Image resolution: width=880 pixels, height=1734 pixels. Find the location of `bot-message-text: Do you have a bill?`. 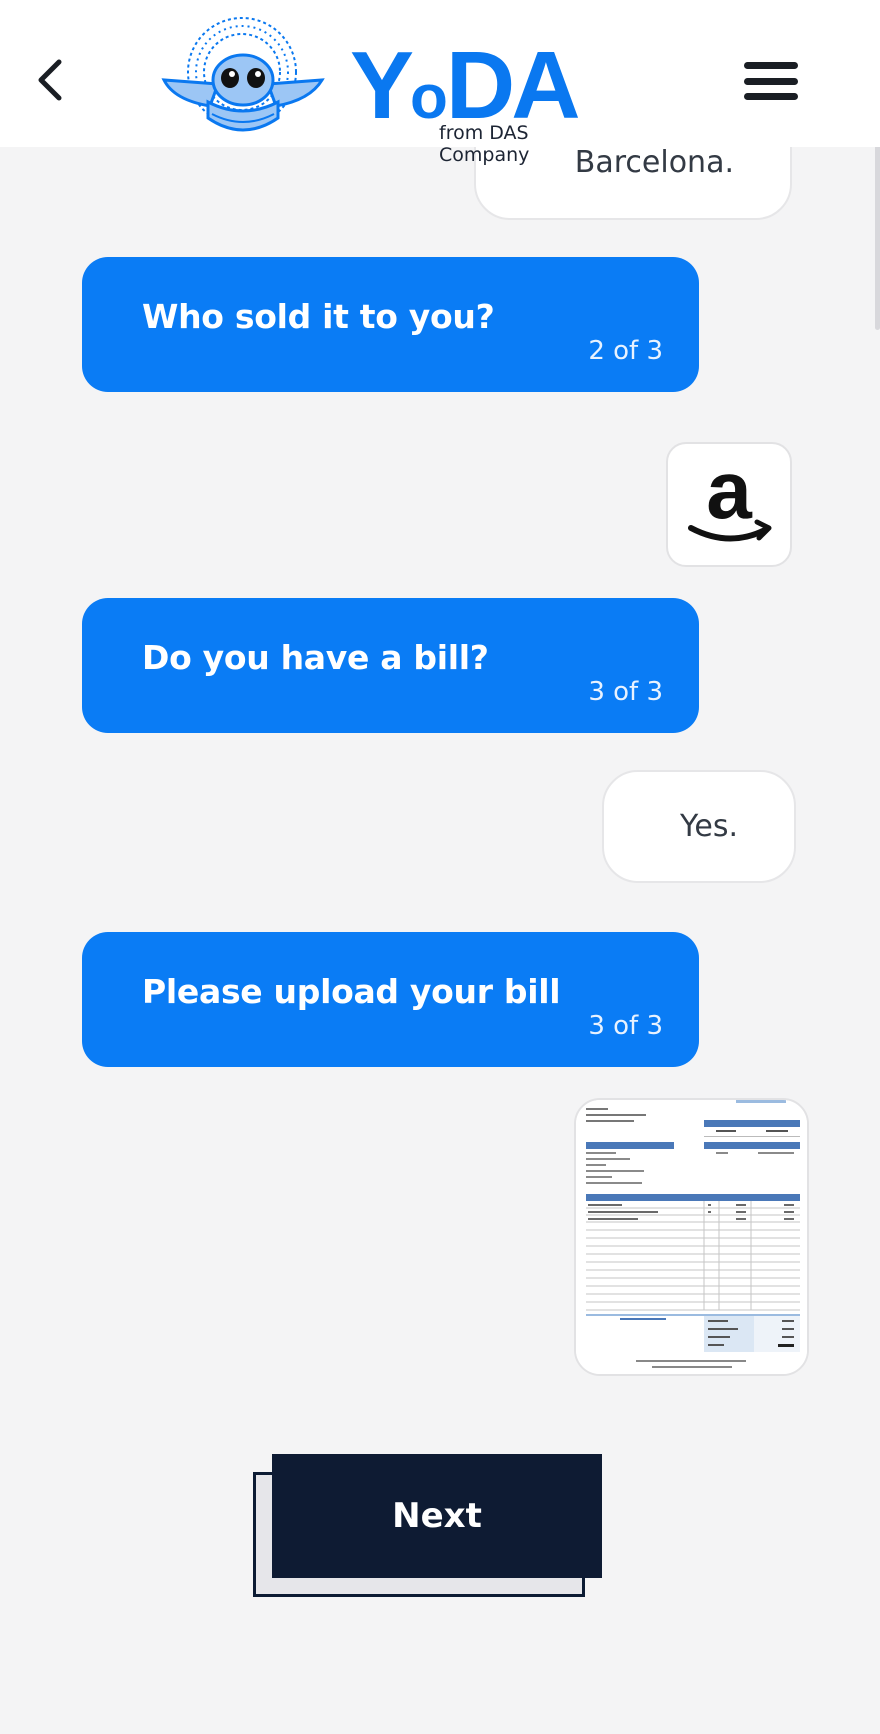

bot-message-text: Do you have a bill? is located at coordinates (315, 657).